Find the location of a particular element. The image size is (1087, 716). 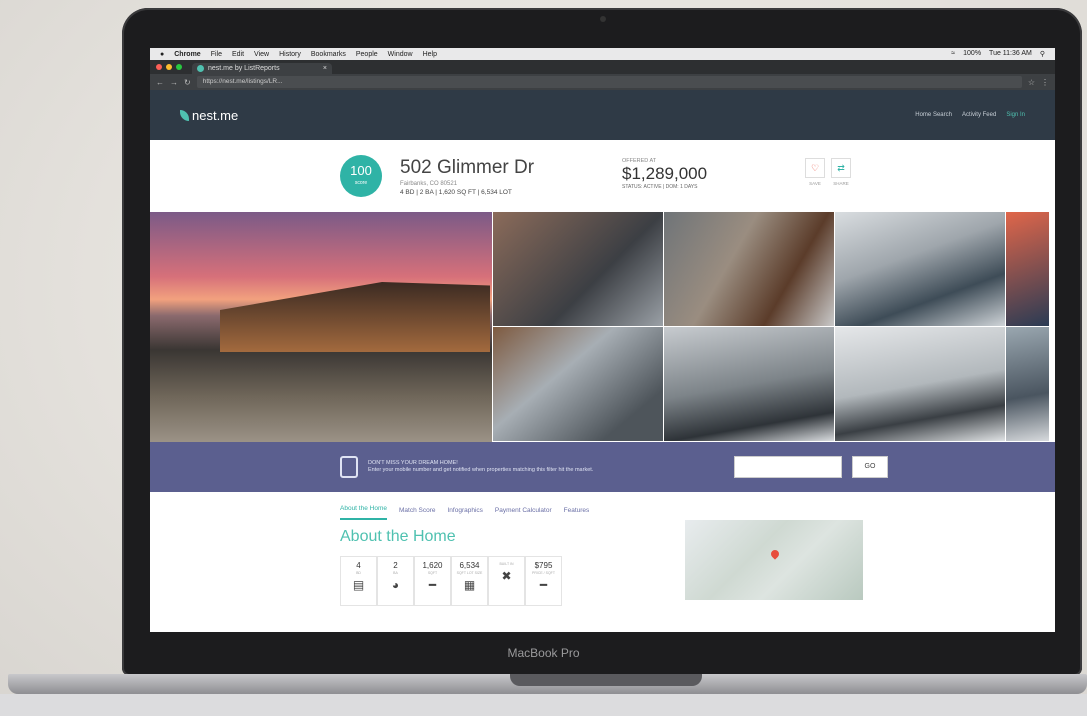

menu-item-edit: Edit is located at coordinates (238, 54).